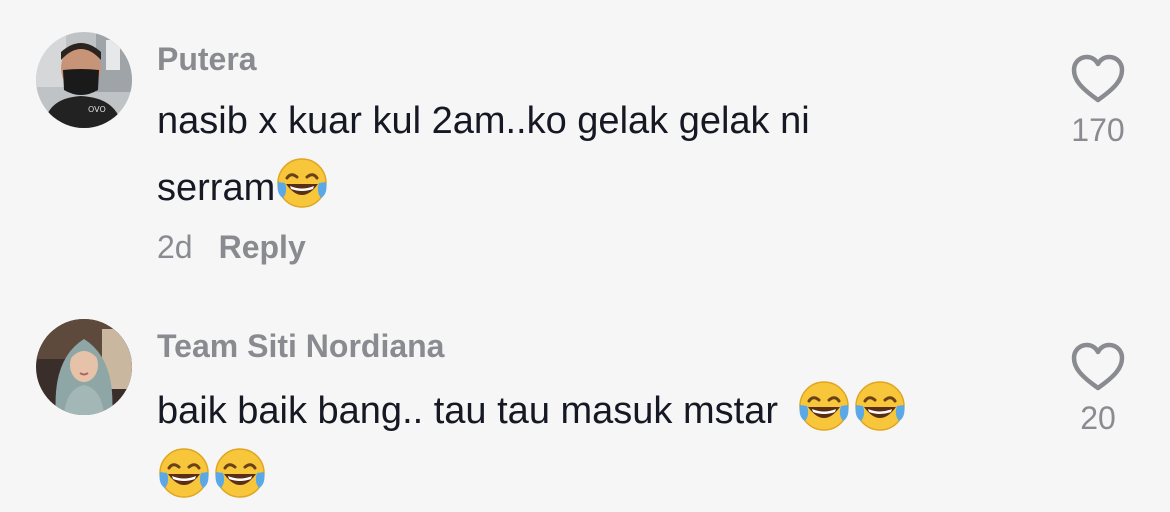 This screenshot has height=512, width=1170. I want to click on avatar: OVO, so click(84, 80).